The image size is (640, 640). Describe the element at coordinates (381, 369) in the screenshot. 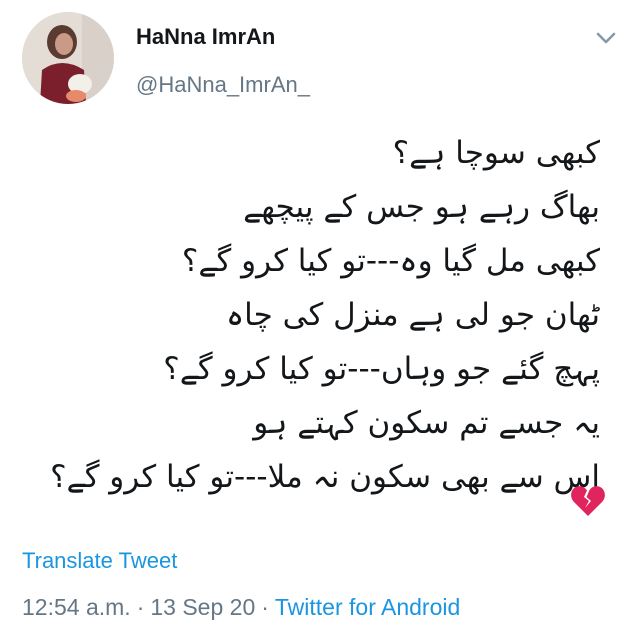

I see `tweet-line: پہچ گئے جو وہاں---تو کیا کرو گے؟` at that location.